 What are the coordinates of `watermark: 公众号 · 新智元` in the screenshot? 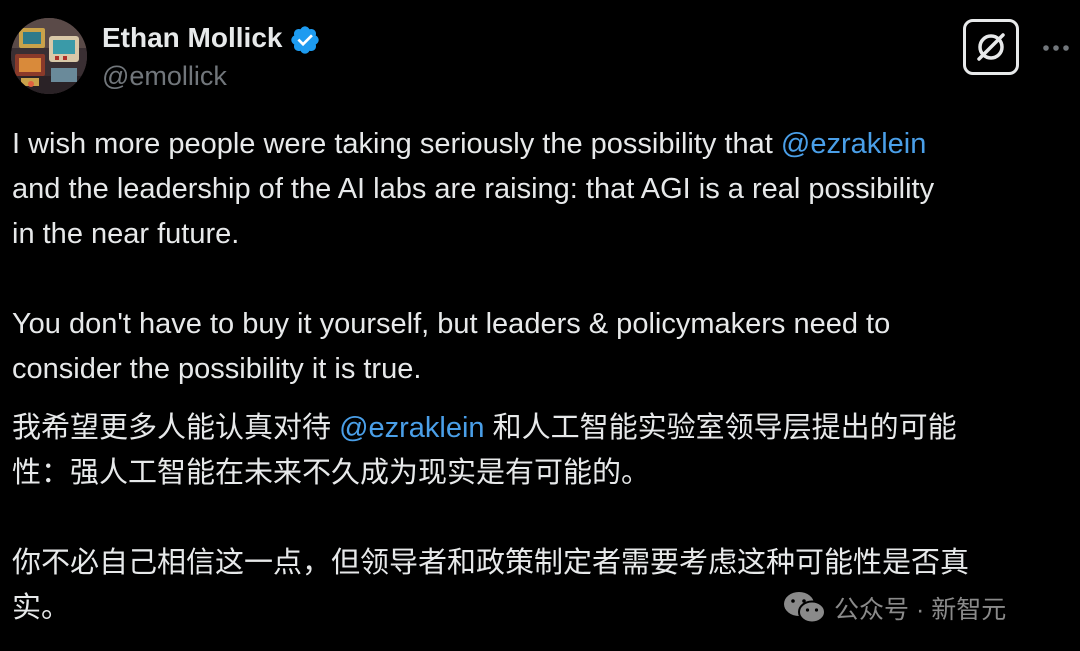 It's located at (894, 608).